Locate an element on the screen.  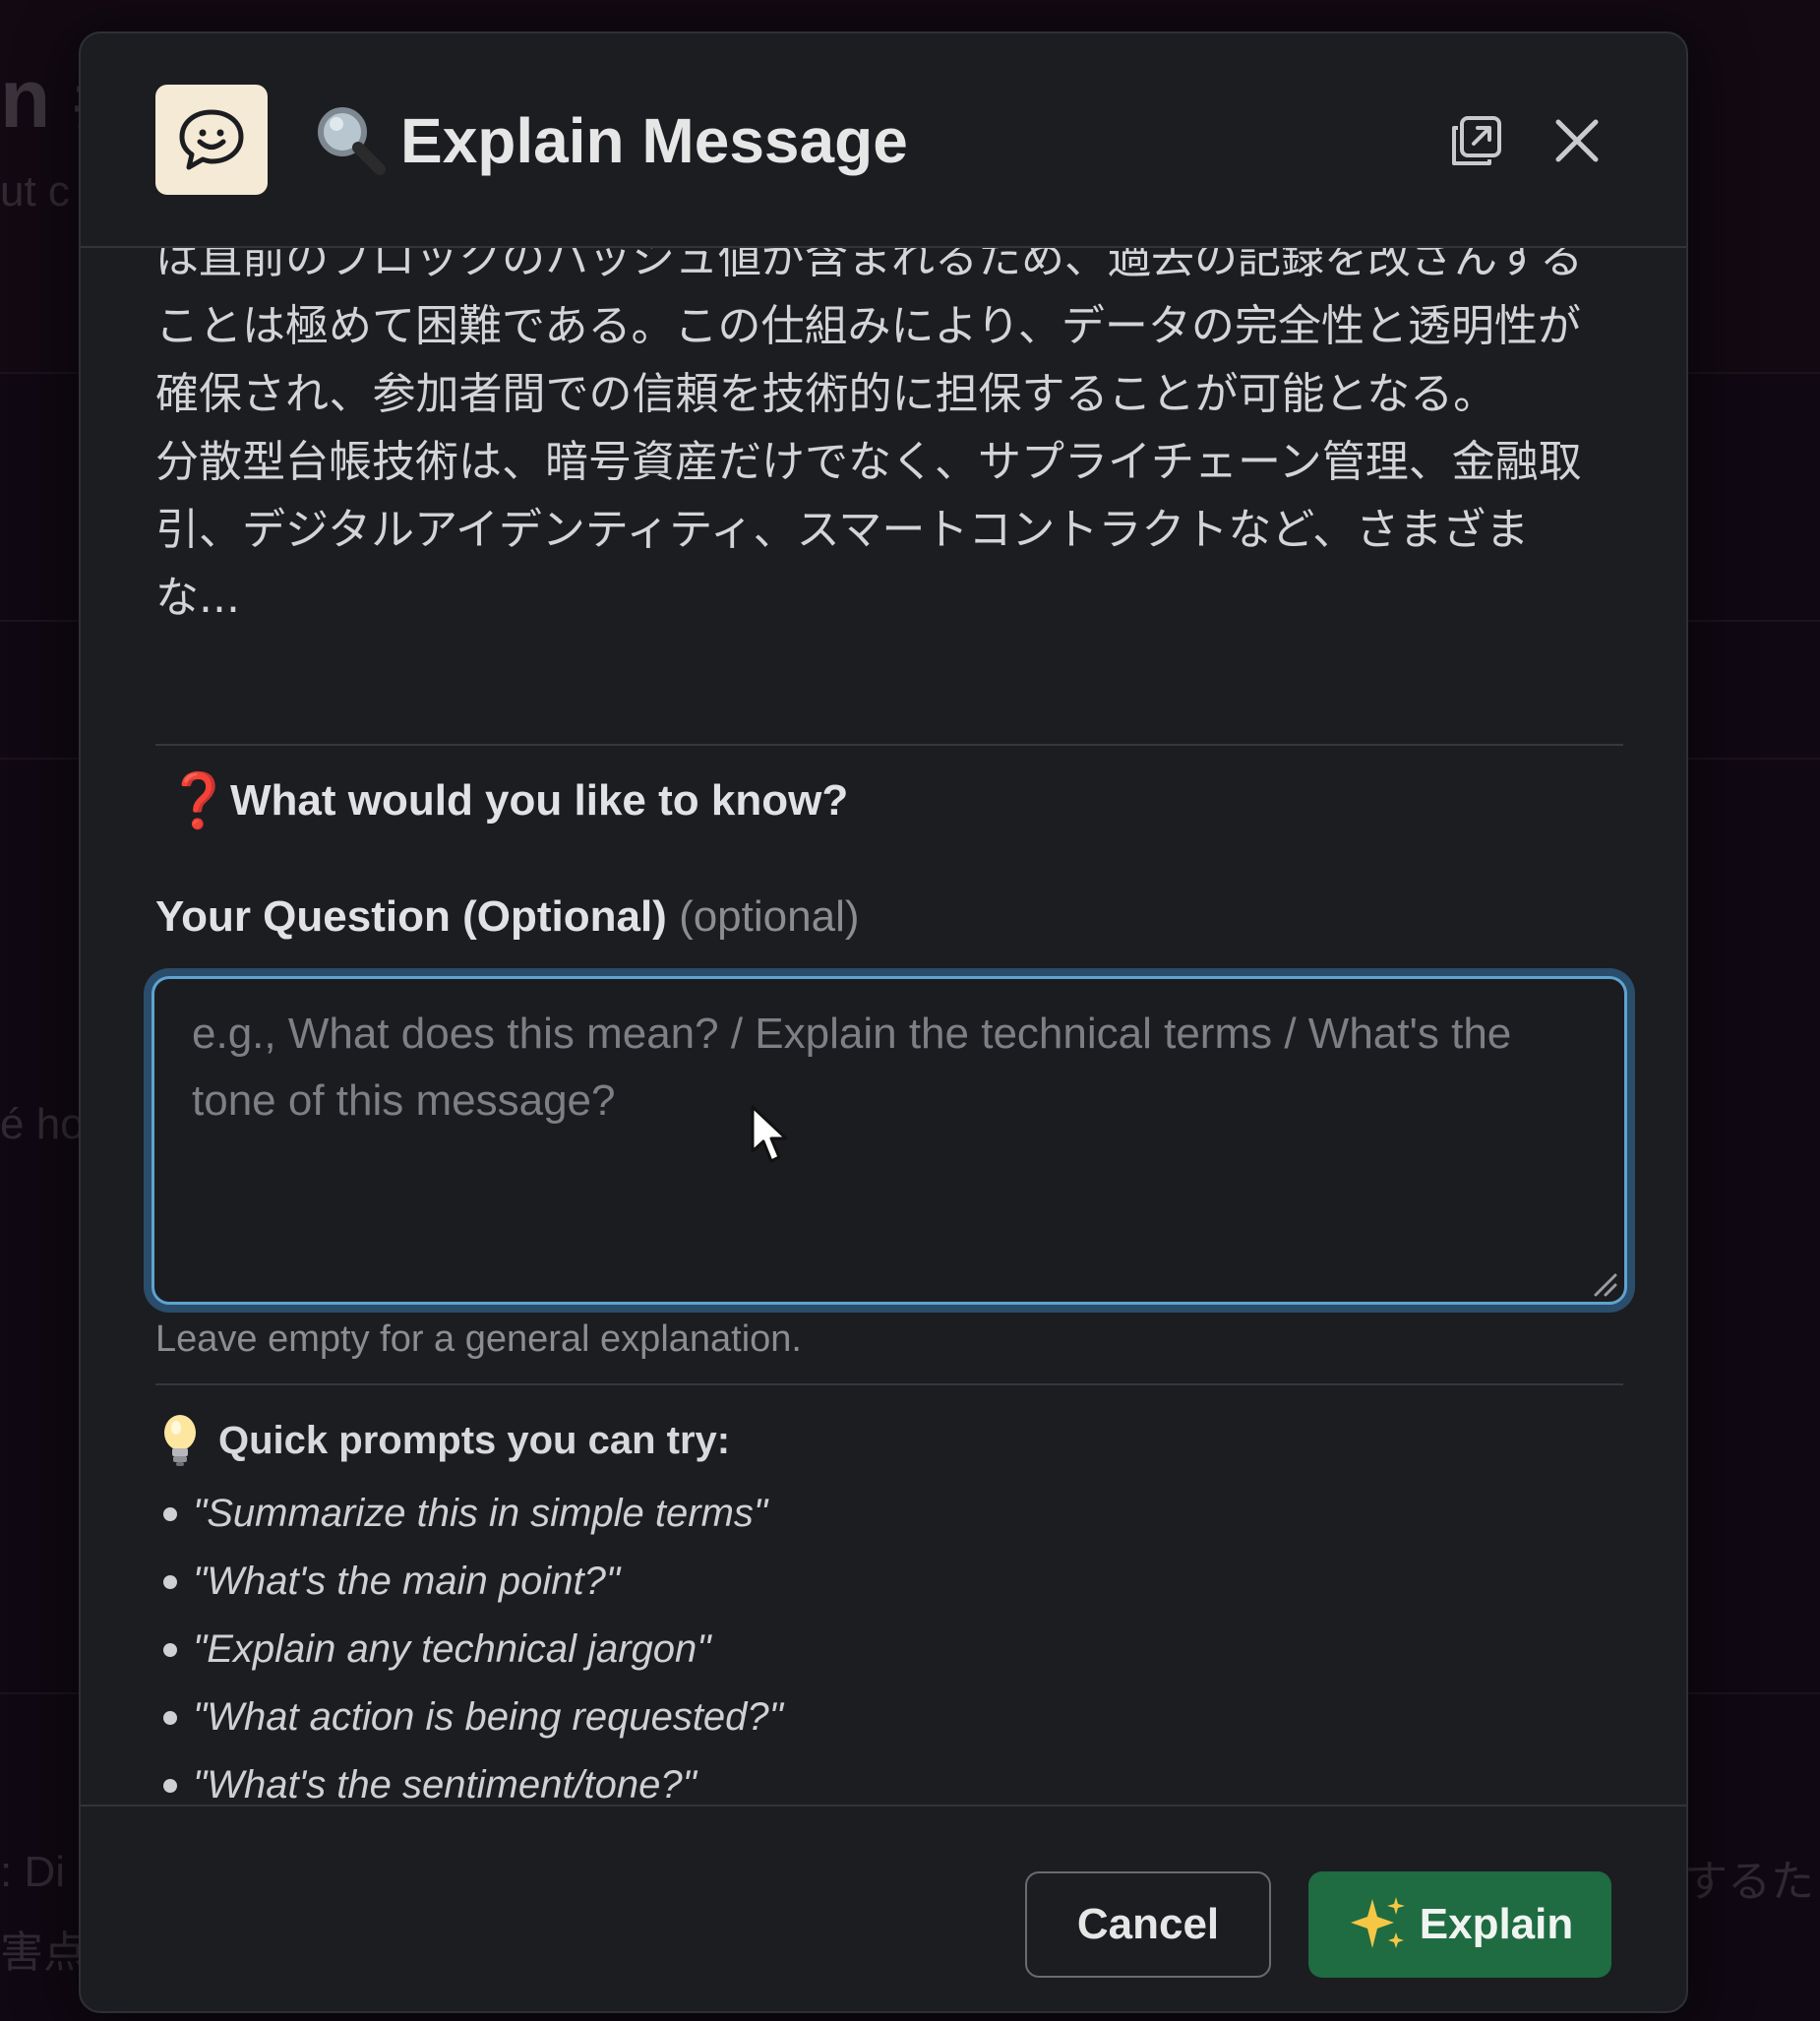
list-item: "What's the sentiment/tone?" is located at coordinates (469, 1778).